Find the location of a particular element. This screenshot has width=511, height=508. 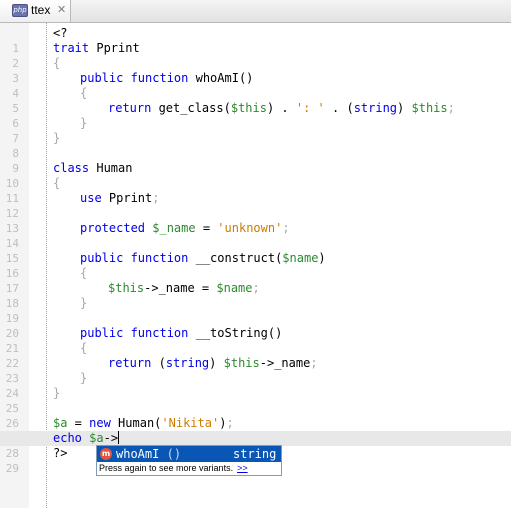

identifier: Human is located at coordinates (111, 168).